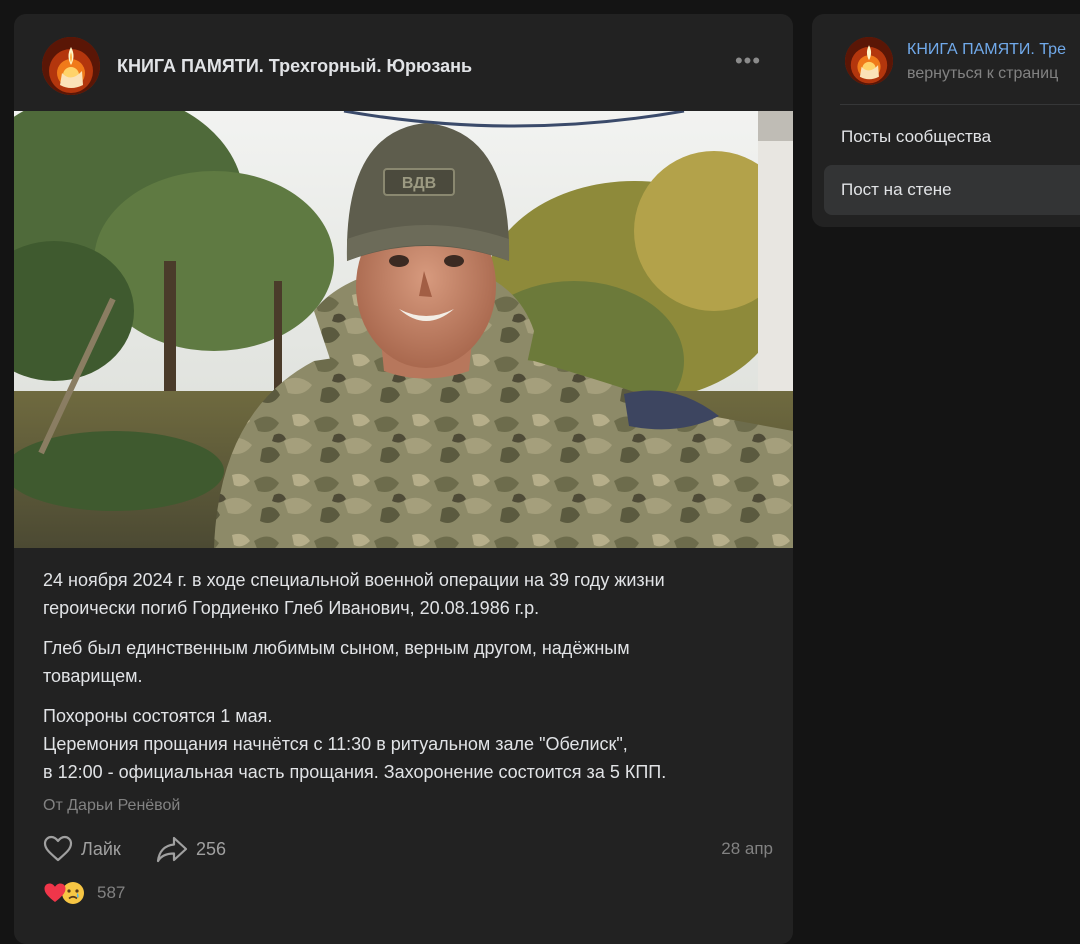 The image size is (1080, 944). What do you see at coordinates (748, 64) in the screenshot?
I see `ellipsis-icon: •••` at bounding box center [748, 64].